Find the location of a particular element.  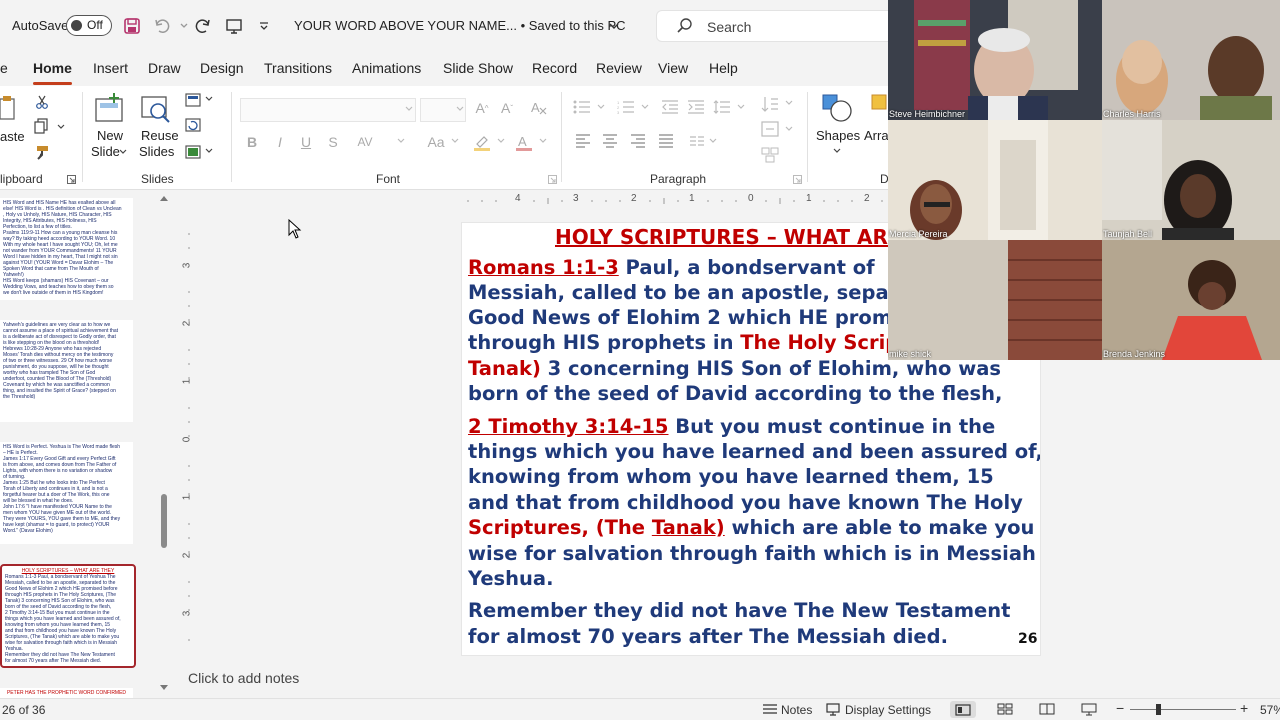

underline-icon: U is located at coordinates (306, 142).